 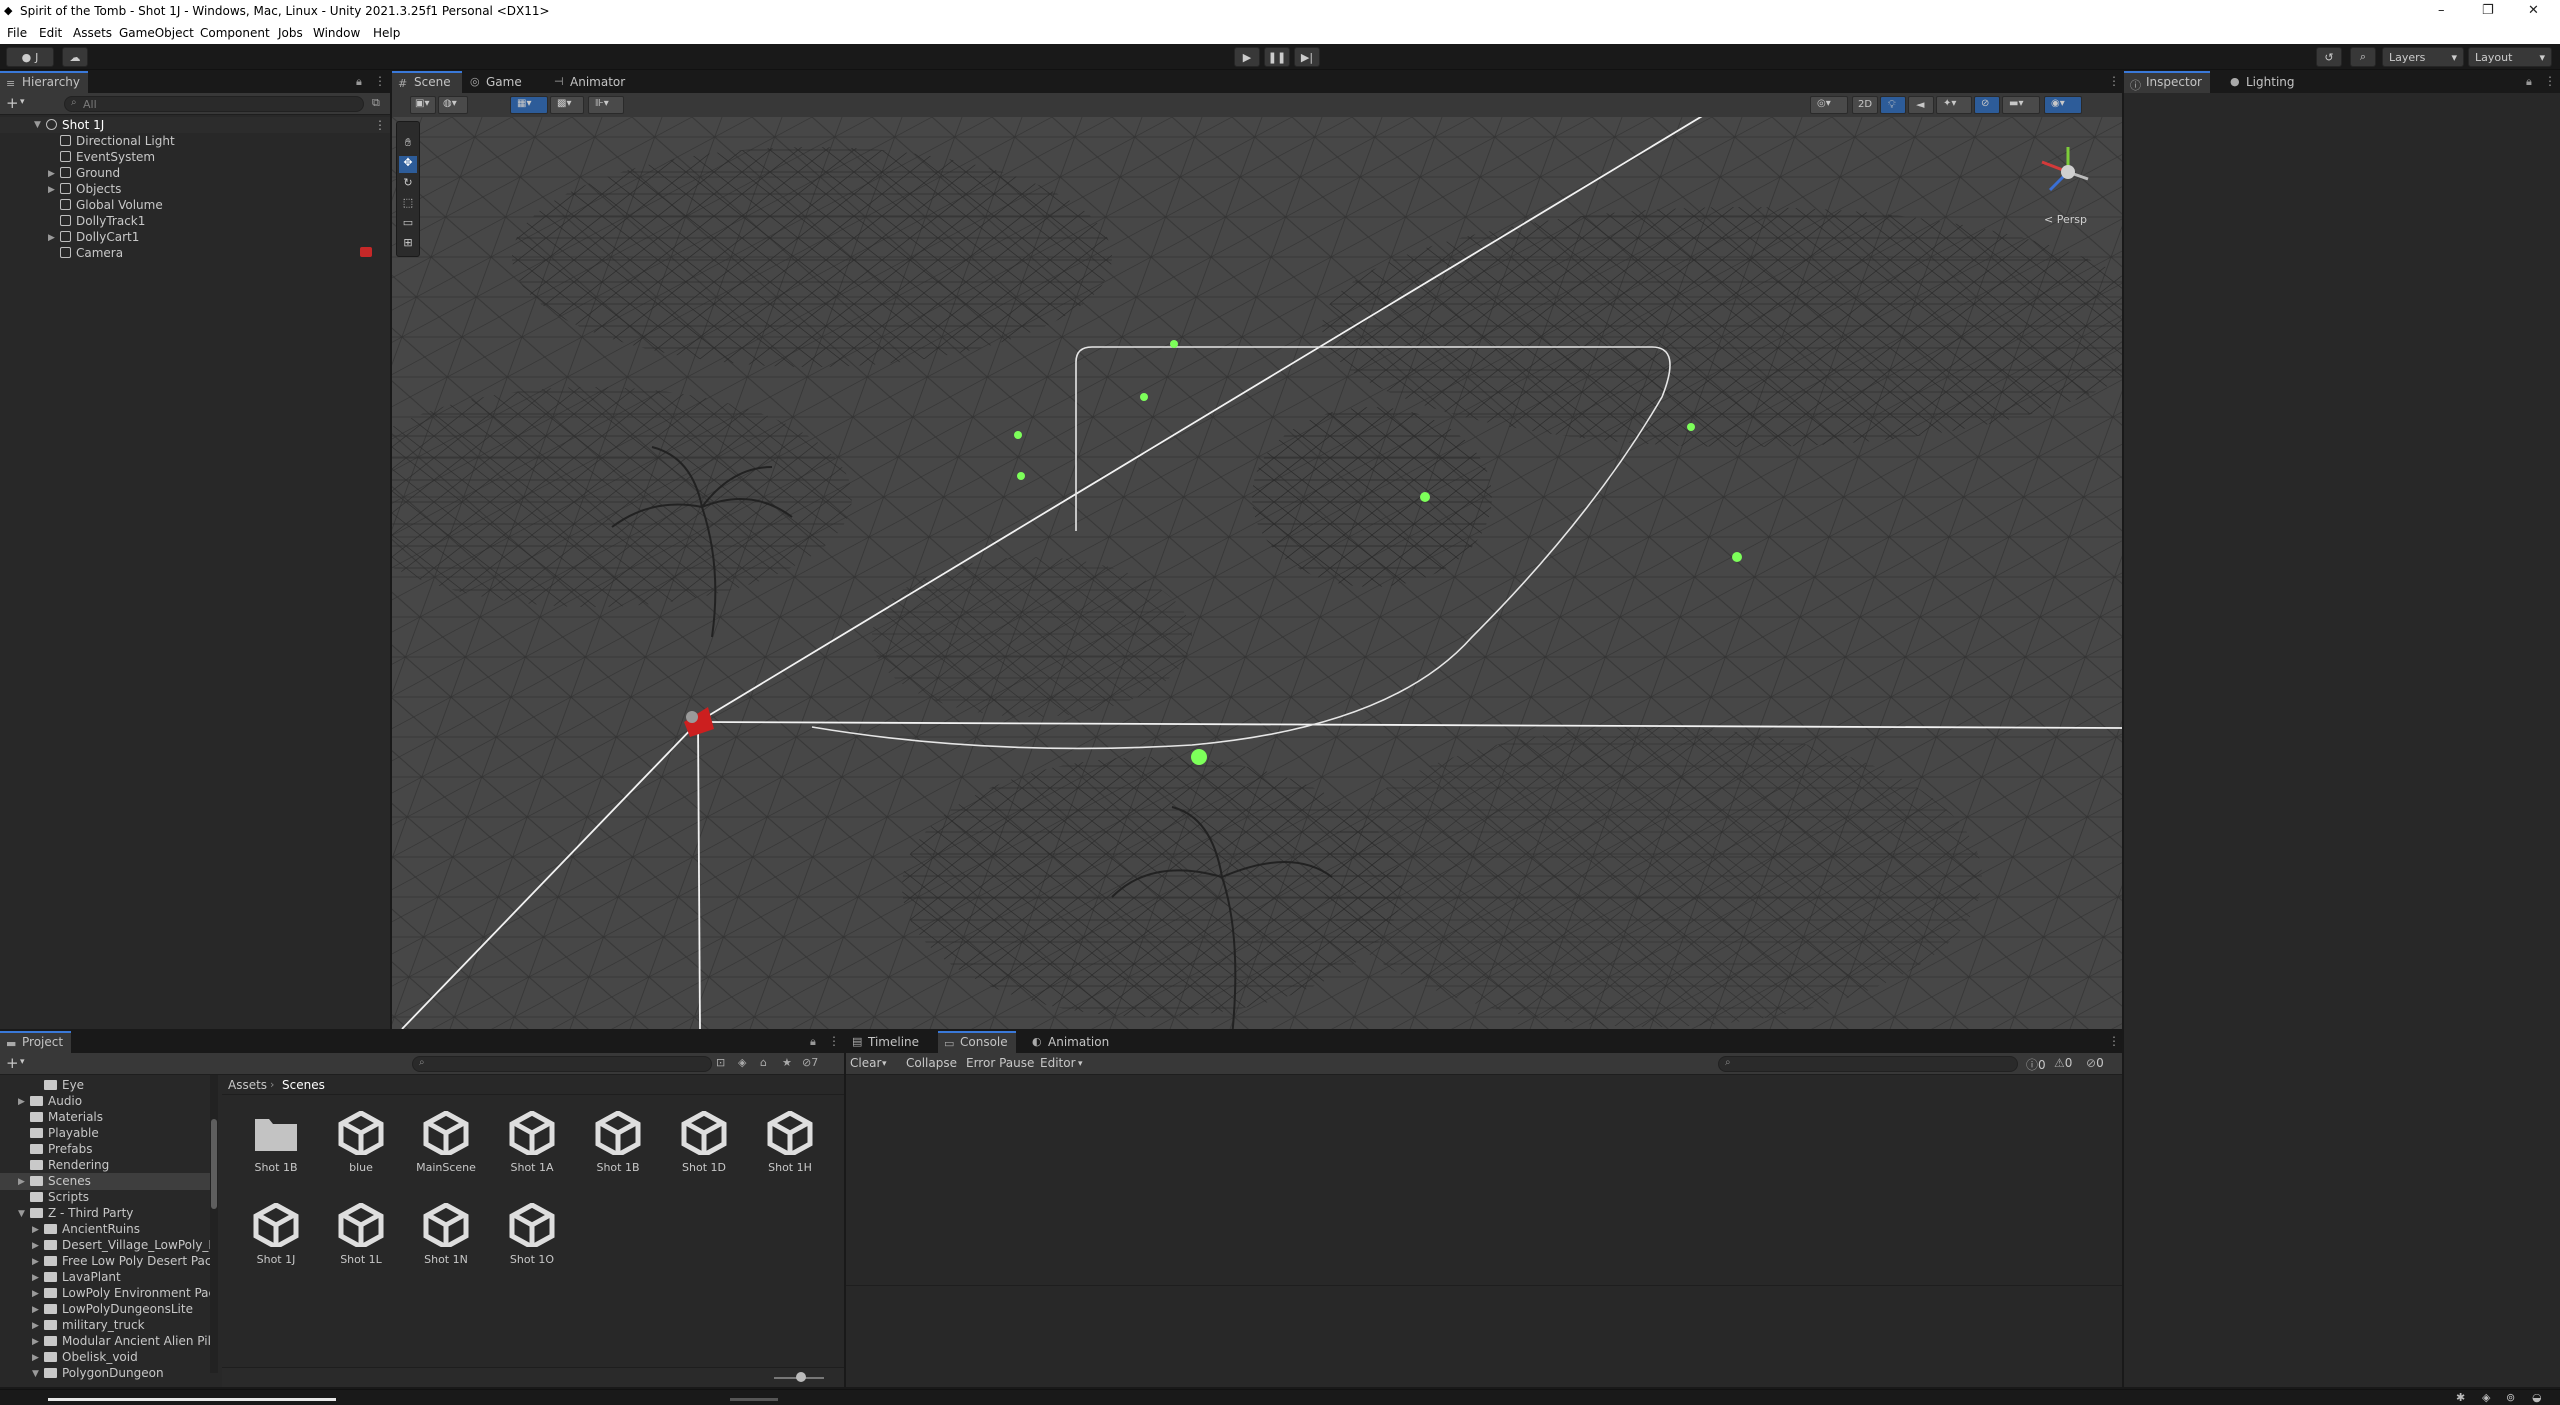 What do you see at coordinates (129, 1294) in the screenshot?
I see `tree-item: LowPoly Environment Pac` at bounding box center [129, 1294].